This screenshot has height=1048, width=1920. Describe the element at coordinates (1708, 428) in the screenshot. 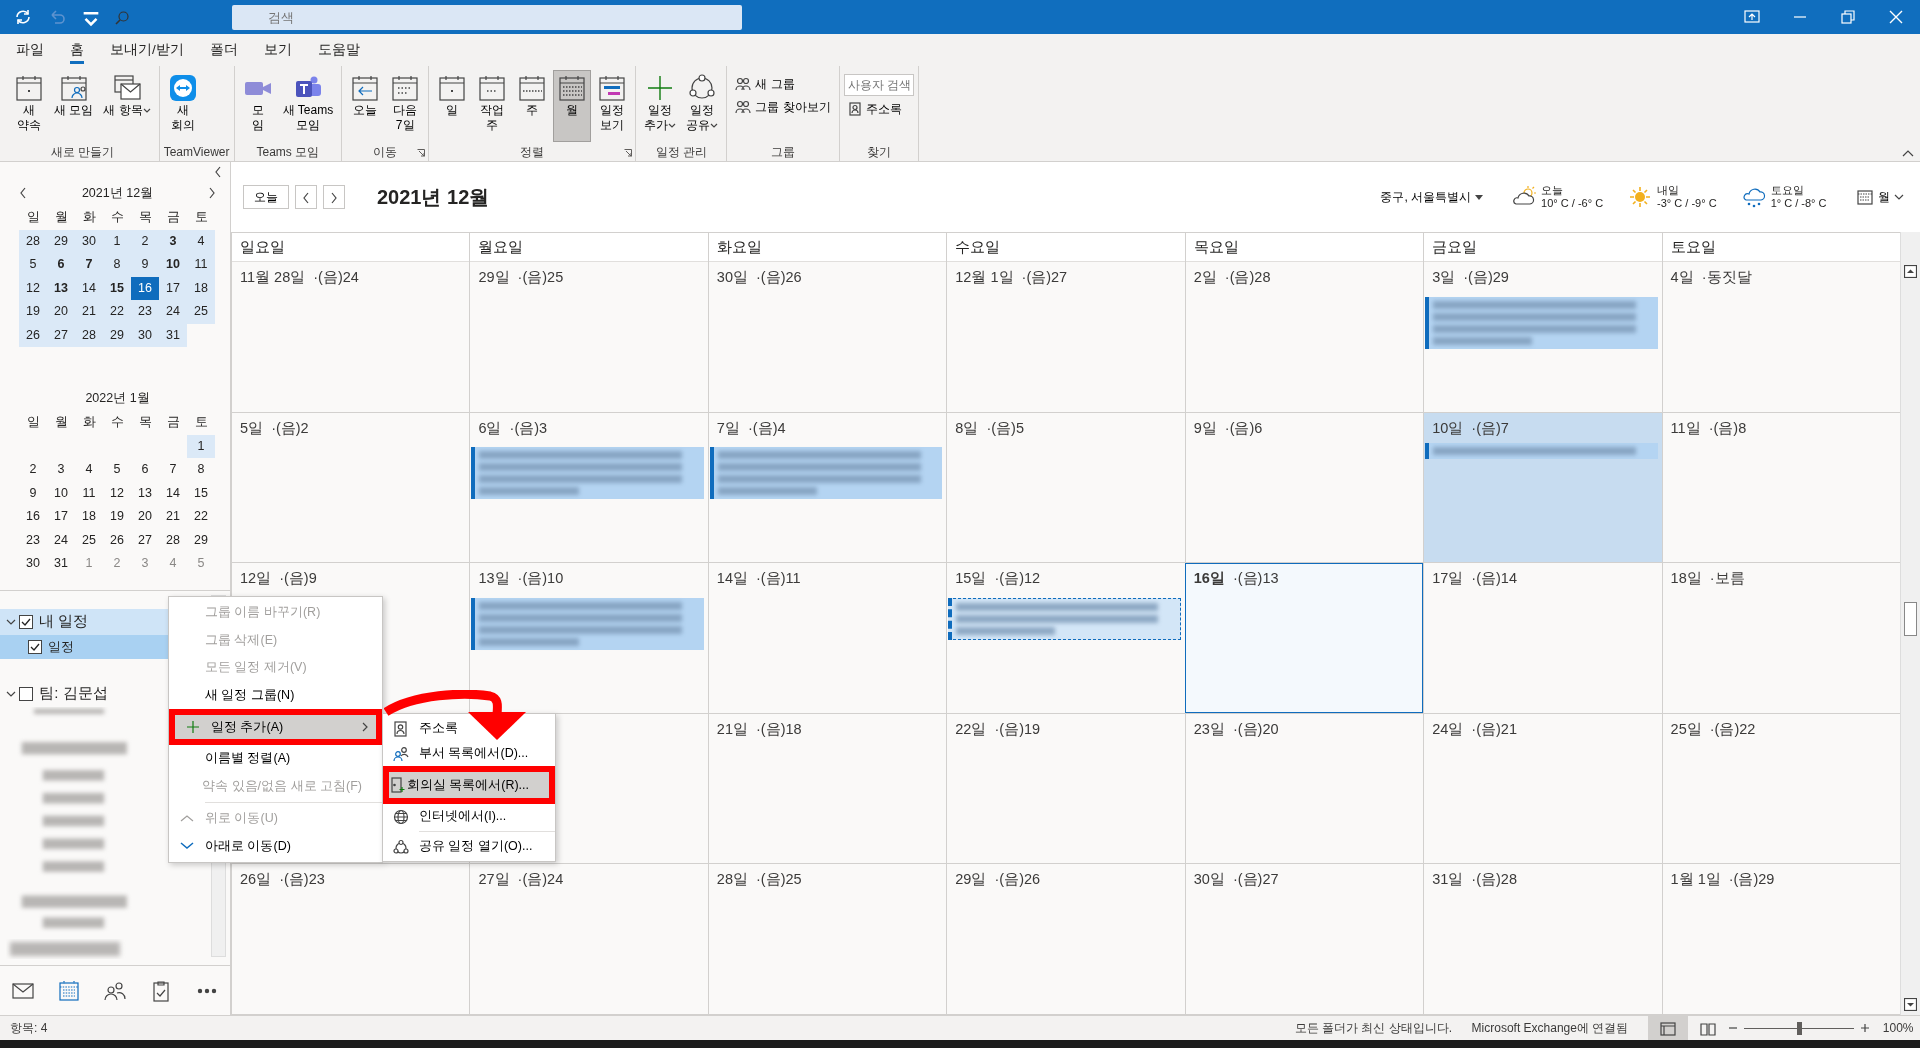

I see `date-label: 11일 ·(음)8` at that location.